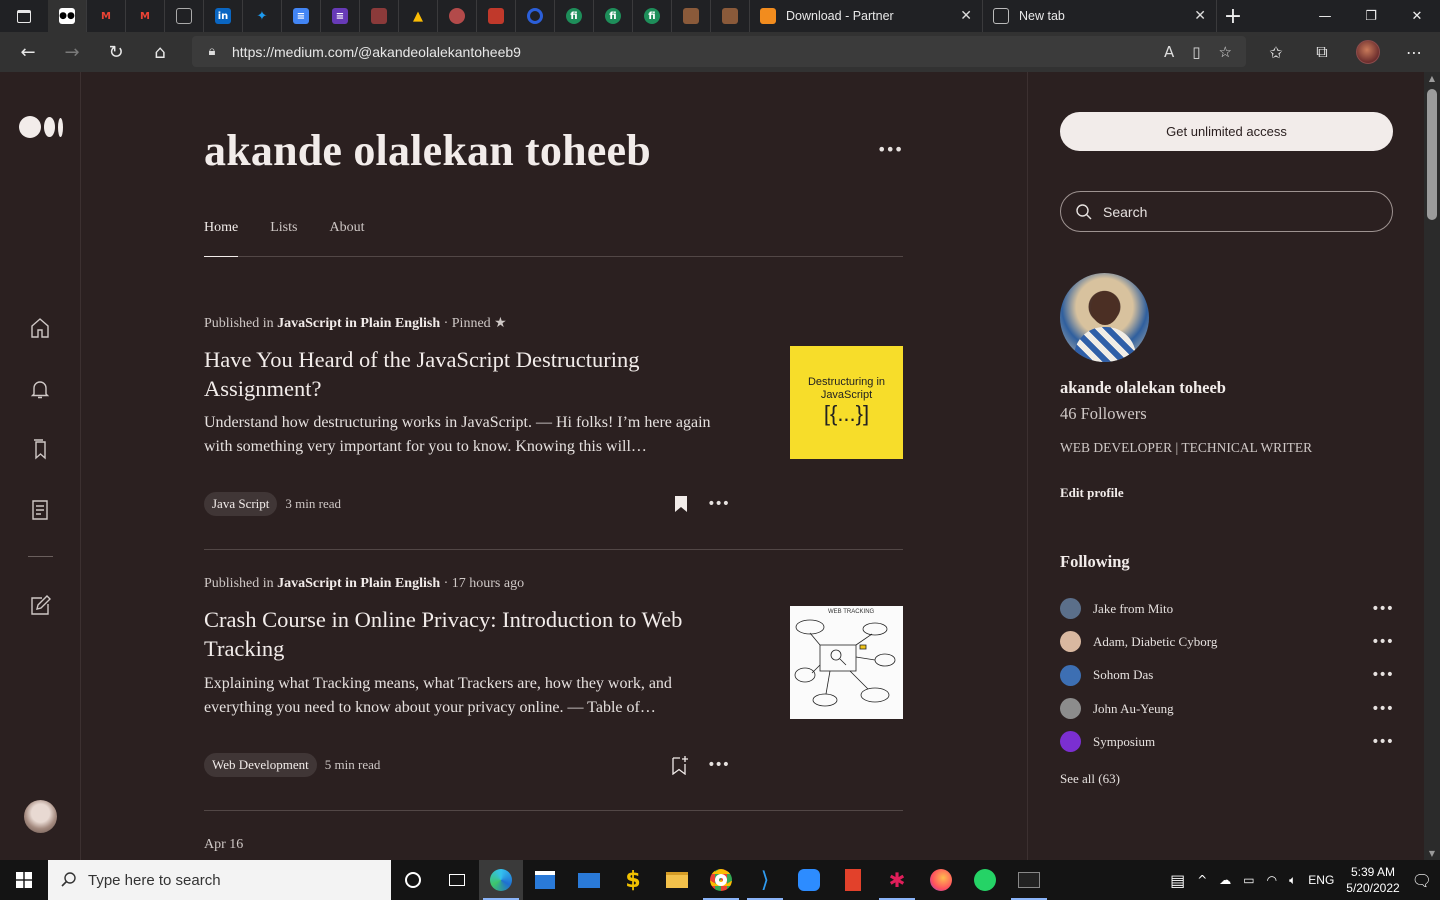 The image size is (1440, 900). What do you see at coordinates (40, 606) in the screenshot?
I see `write-icon` at bounding box center [40, 606].